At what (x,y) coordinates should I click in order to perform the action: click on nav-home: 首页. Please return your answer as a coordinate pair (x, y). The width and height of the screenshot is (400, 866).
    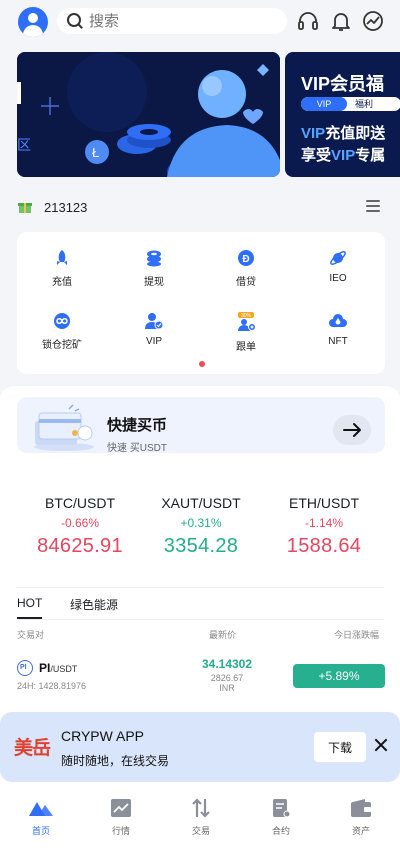
    Looking at the image, I should click on (41, 817).